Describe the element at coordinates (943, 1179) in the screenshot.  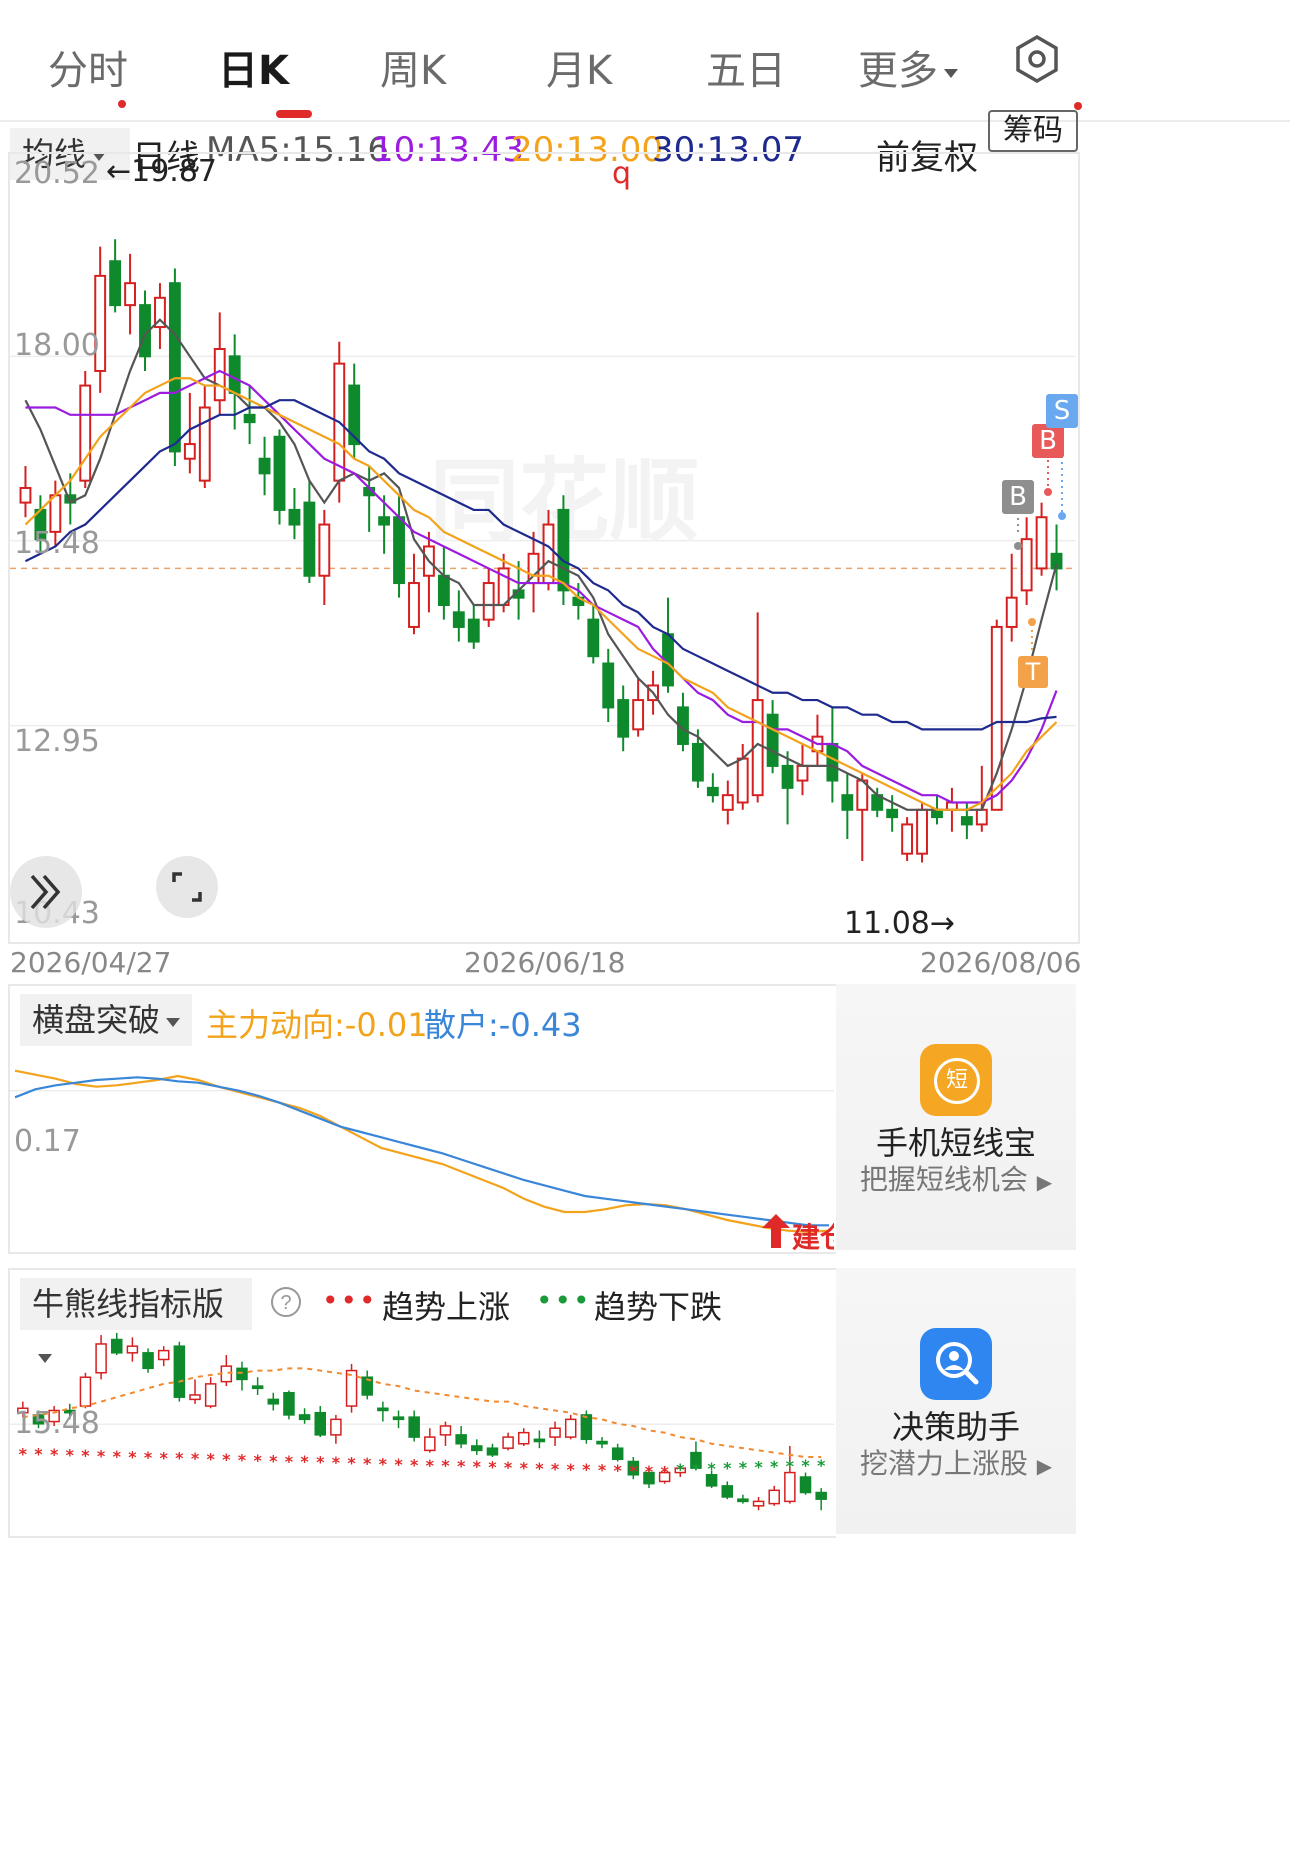
I see `ad1-subtitle-text: 把握短线机会` at that location.